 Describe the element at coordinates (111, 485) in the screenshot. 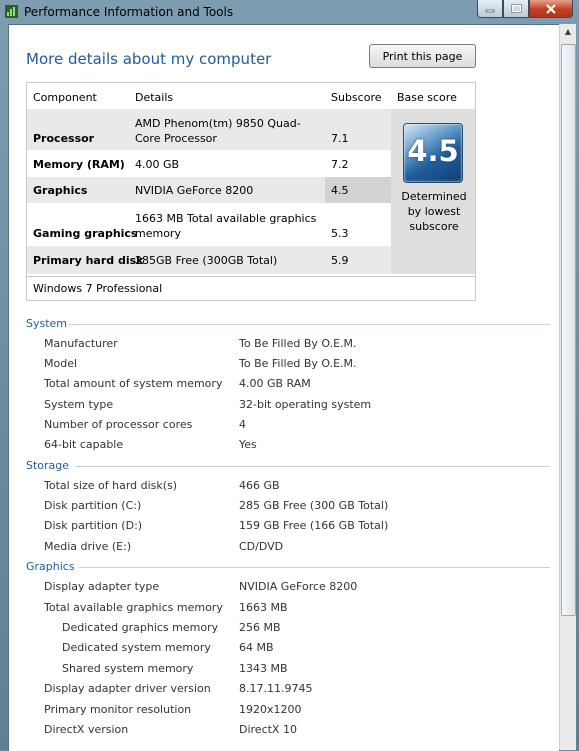

I see `detail-label: Total size of hard disk(s)` at that location.